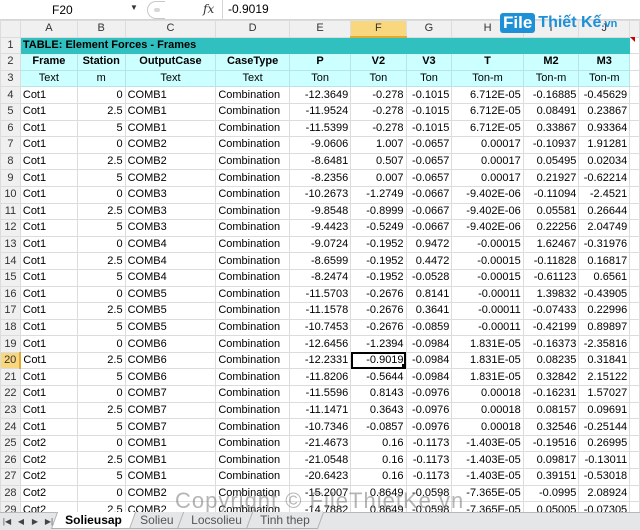  Describe the element at coordinates (378, 161) in the screenshot. I see `cell: 0.507` at that location.